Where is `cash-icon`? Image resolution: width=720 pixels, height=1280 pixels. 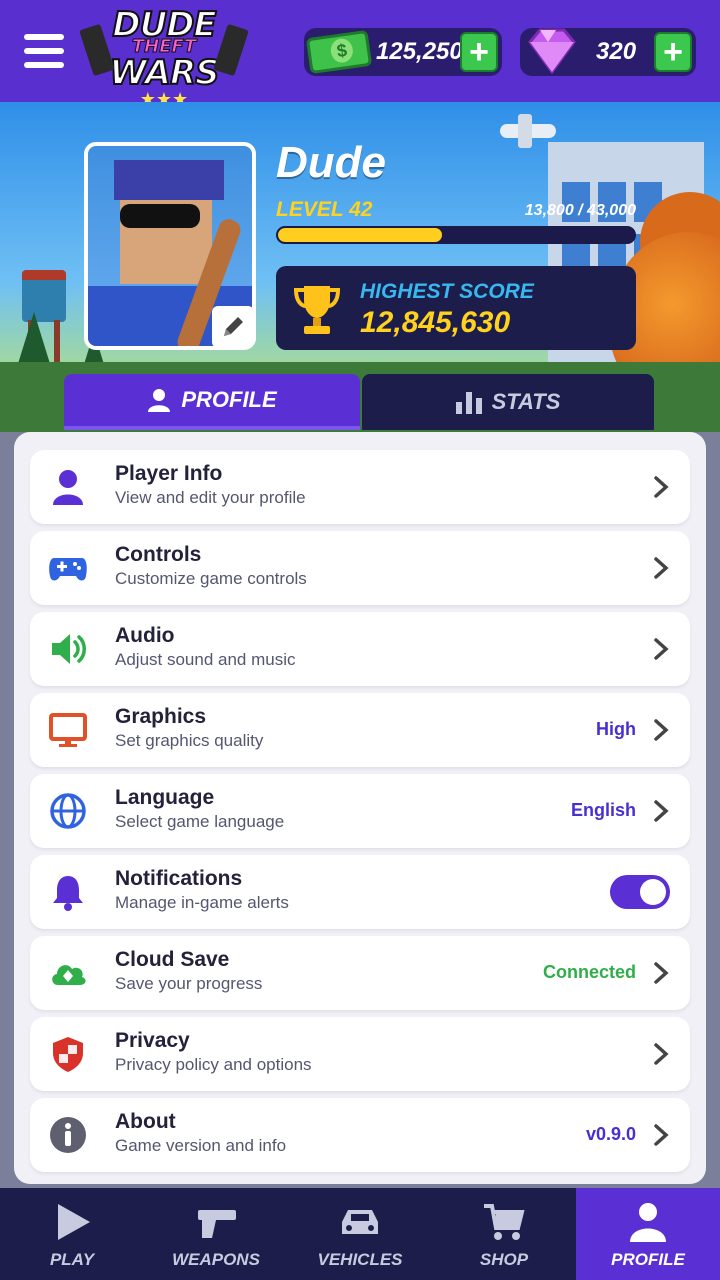 cash-icon is located at coordinates (339, 52).